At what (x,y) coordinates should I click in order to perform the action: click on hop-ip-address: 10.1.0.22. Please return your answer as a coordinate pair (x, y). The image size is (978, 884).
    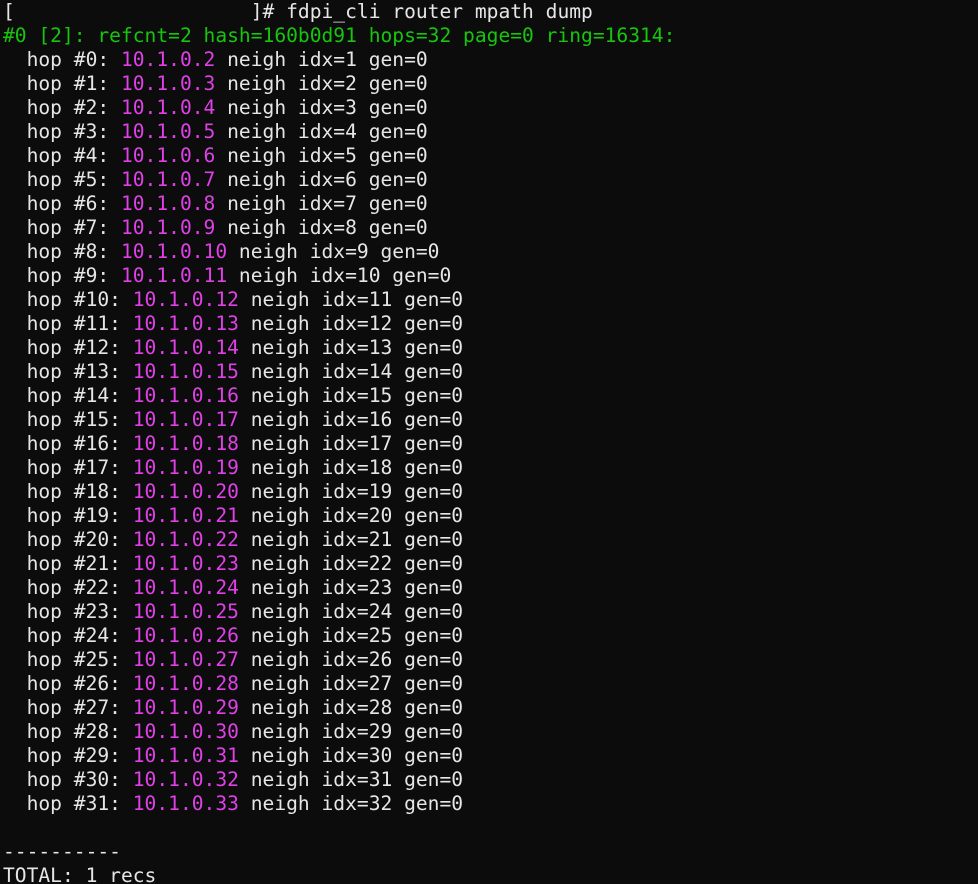
    Looking at the image, I should click on (185, 539).